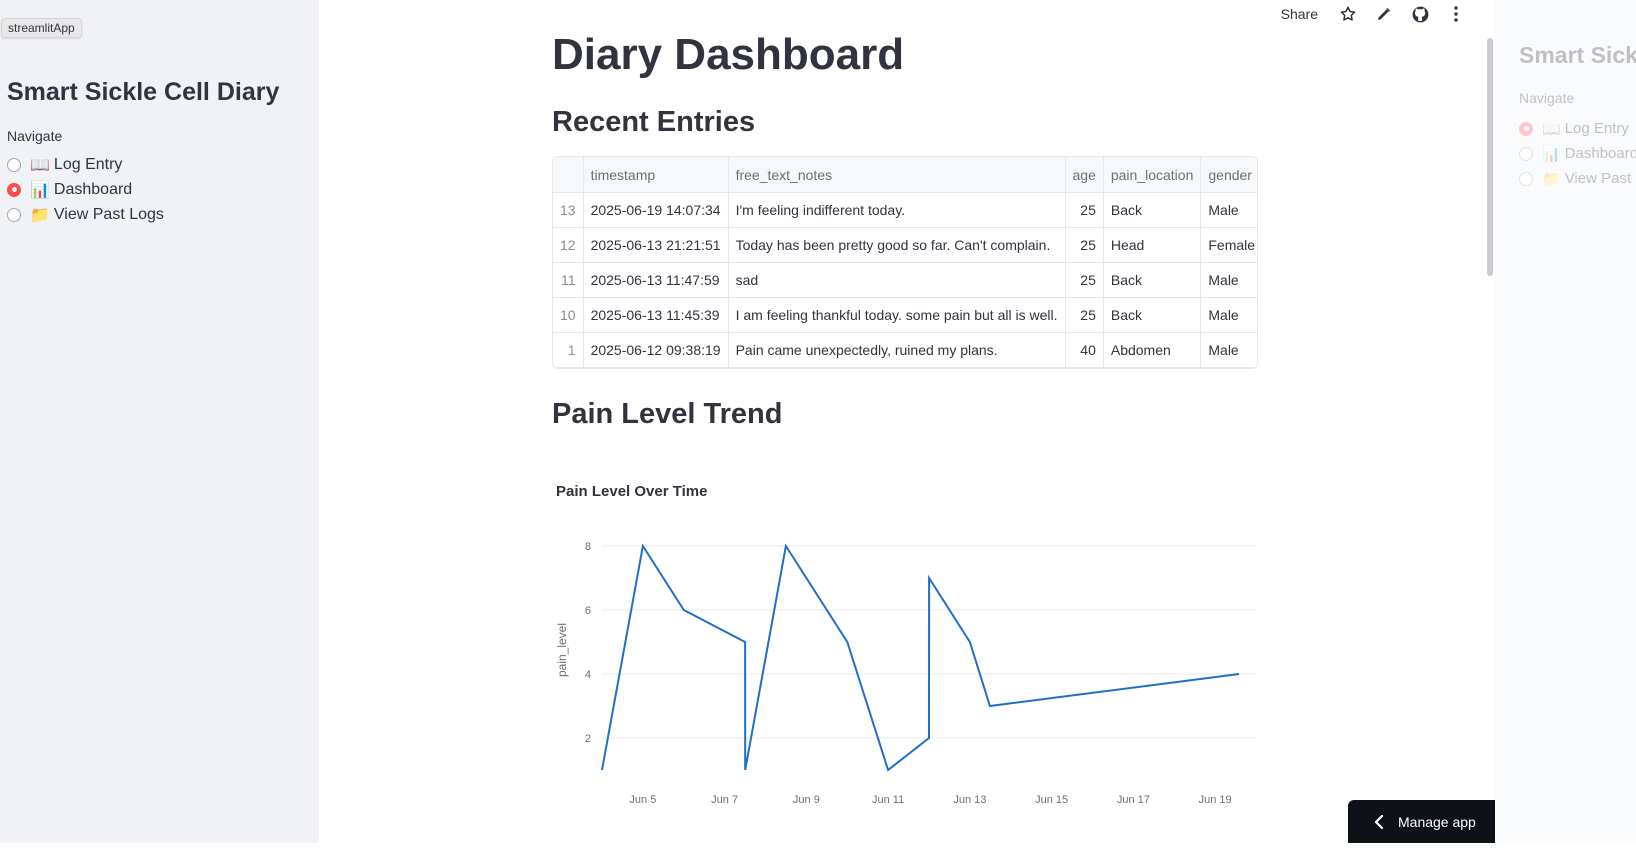 This screenshot has width=1636, height=862. What do you see at coordinates (588, 739) in the screenshot?
I see `y-tick-label: 2` at bounding box center [588, 739].